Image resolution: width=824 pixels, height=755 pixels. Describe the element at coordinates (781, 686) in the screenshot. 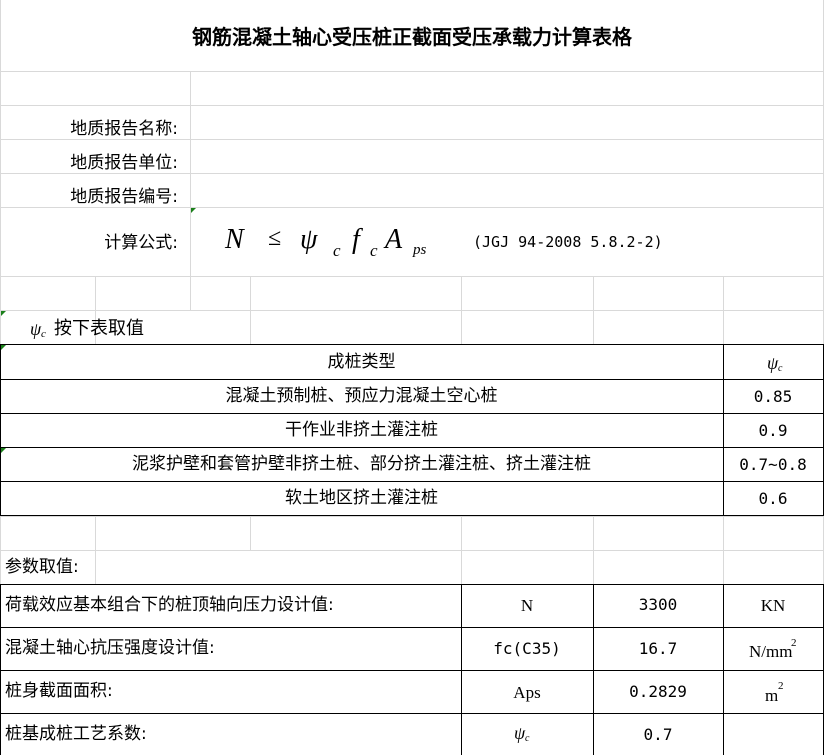

I see `param-unit-row-3-sup: 2` at that location.